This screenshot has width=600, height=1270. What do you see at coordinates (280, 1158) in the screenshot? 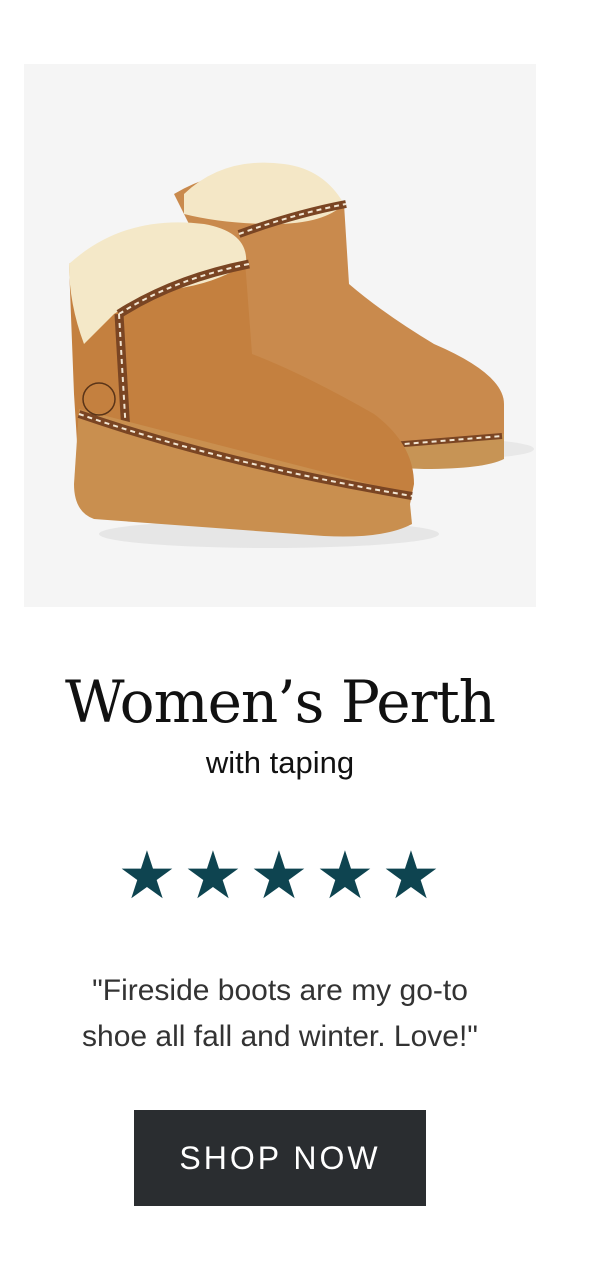
I see `shop-now-button: SHOP NOW` at bounding box center [280, 1158].